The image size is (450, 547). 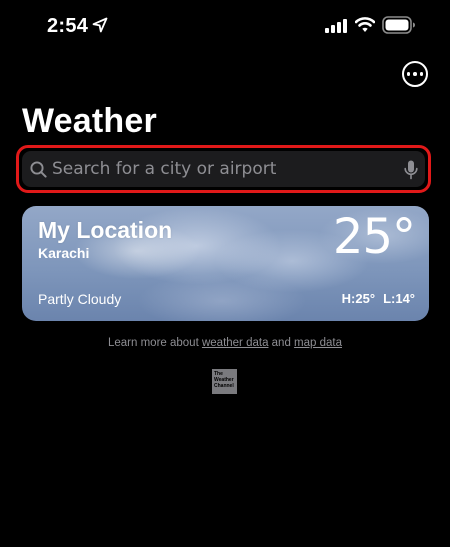 I want to click on status-bar: 2:54, so click(x=225, y=27).